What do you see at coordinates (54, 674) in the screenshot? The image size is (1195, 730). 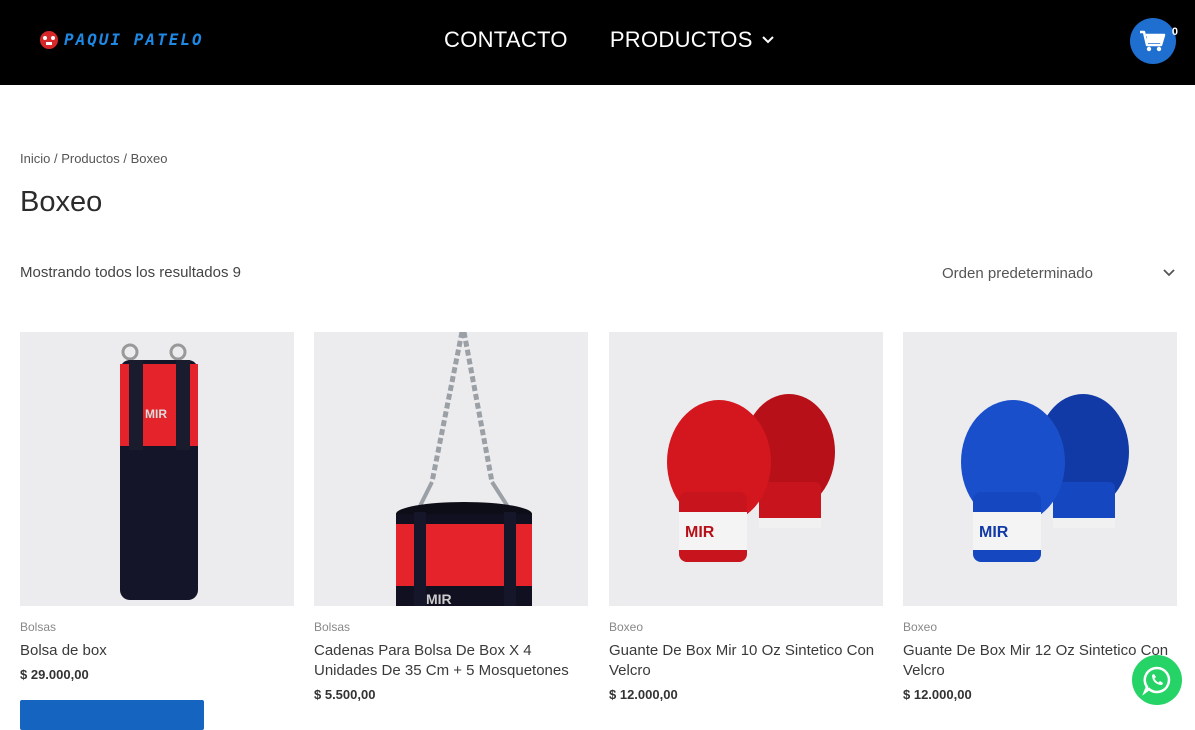 I see `product-price: $ 29.000,00` at bounding box center [54, 674].